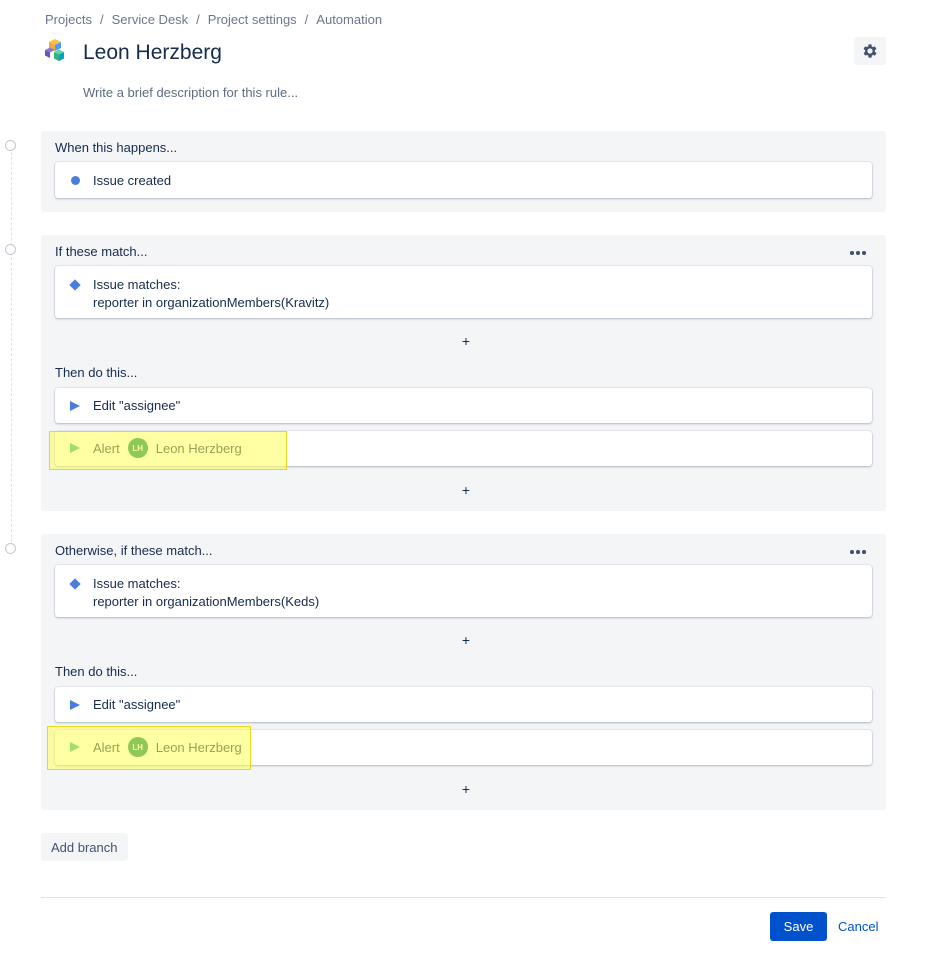 The height and width of the screenshot is (955, 935). What do you see at coordinates (211, 302) in the screenshot?
I see `condition-jql: reporter in organizationMembers(Kravitz)` at bounding box center [211, 302].